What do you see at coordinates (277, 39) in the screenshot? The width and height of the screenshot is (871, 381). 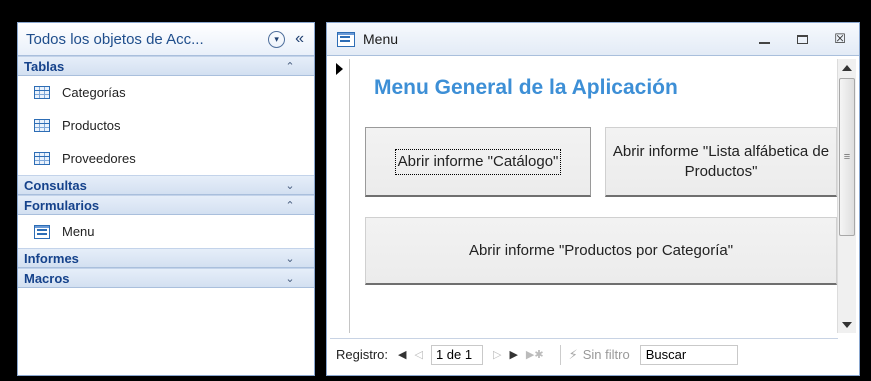 I see `nav-menu-dropdown-icon: ▾` at bounding box center [277, 39].